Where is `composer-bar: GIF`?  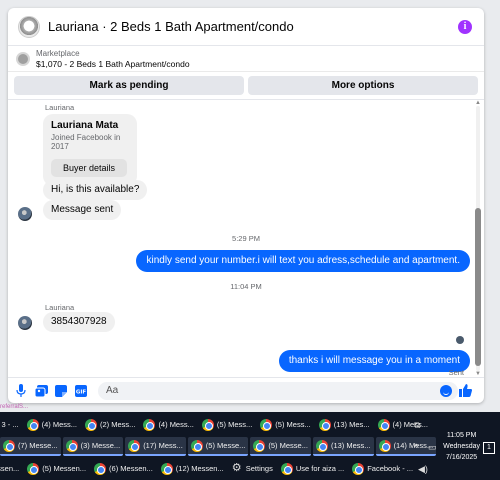
composer-bar: GIF is located at coordinates (246, 390).